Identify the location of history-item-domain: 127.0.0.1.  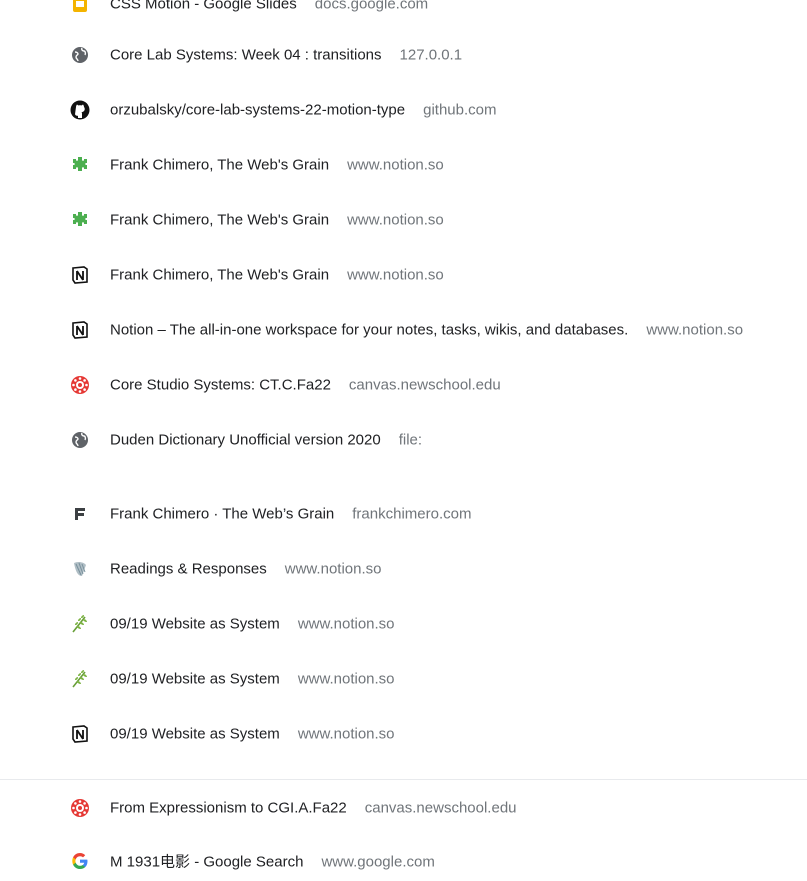
(431, 55).